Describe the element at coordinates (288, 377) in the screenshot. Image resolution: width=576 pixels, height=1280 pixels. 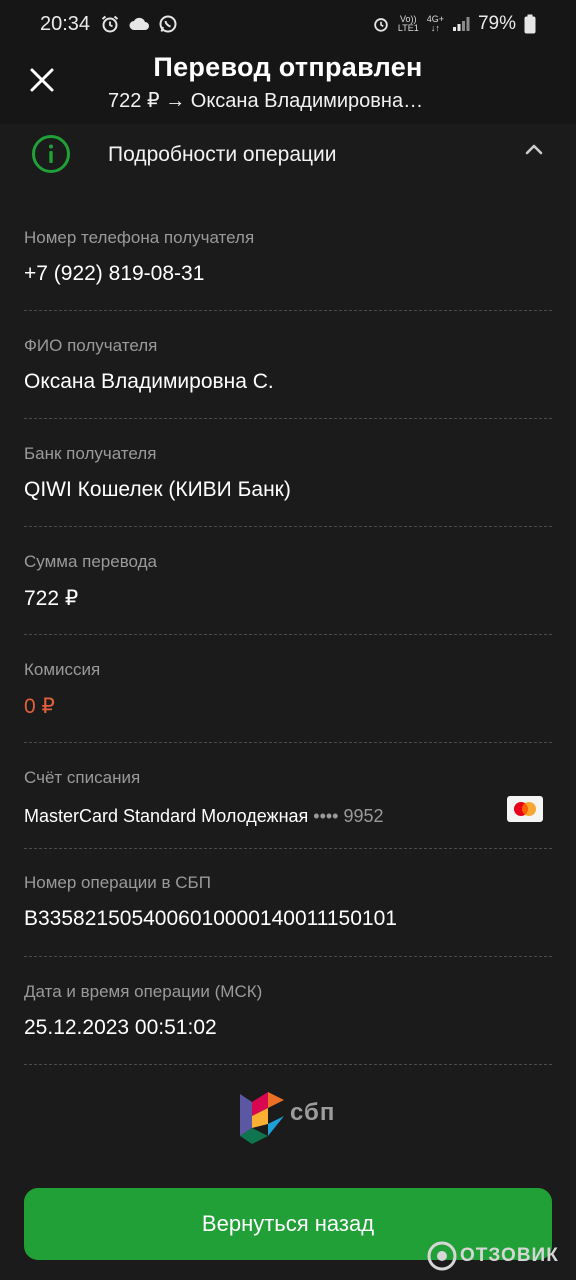
I see `detail-row-recipient-name: ФИО получателя Оксана Владимировна С.` at that location.